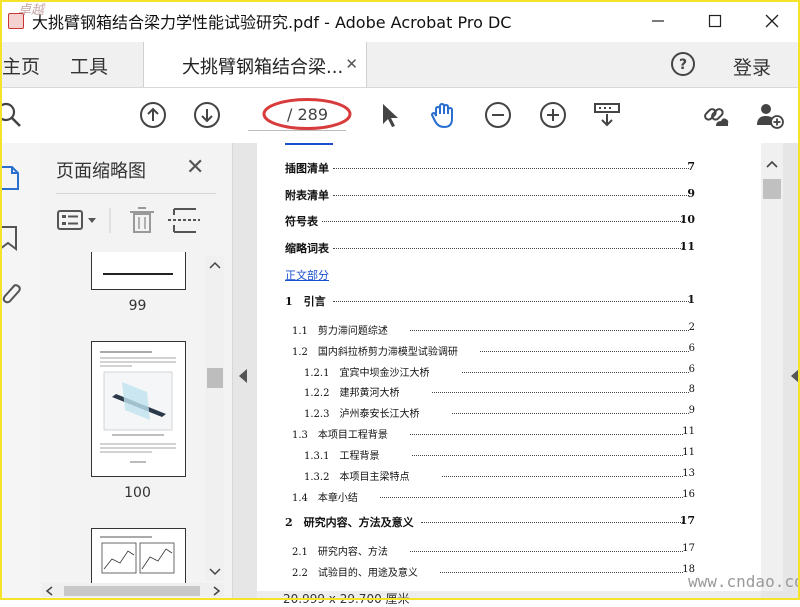 The image size is (800, 607). Describe the element at coordinates (772, 367) in the screenshot. I see `document-scrollbar` at that location.